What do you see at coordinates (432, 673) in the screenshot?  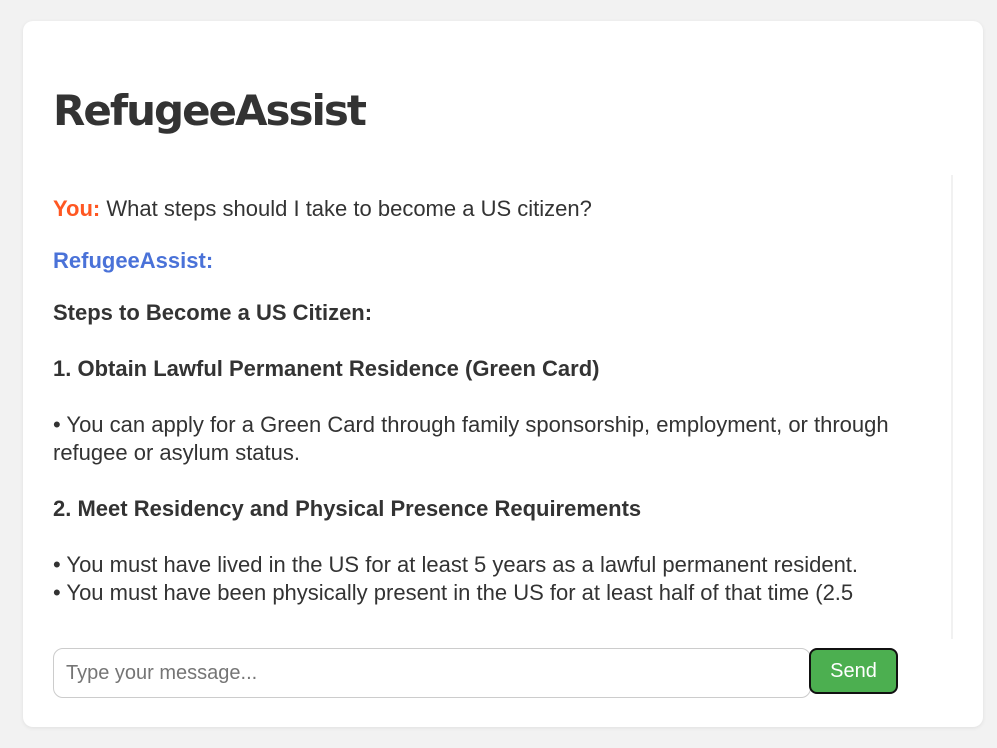 I see `message-input` at bounding box center [432, 673].